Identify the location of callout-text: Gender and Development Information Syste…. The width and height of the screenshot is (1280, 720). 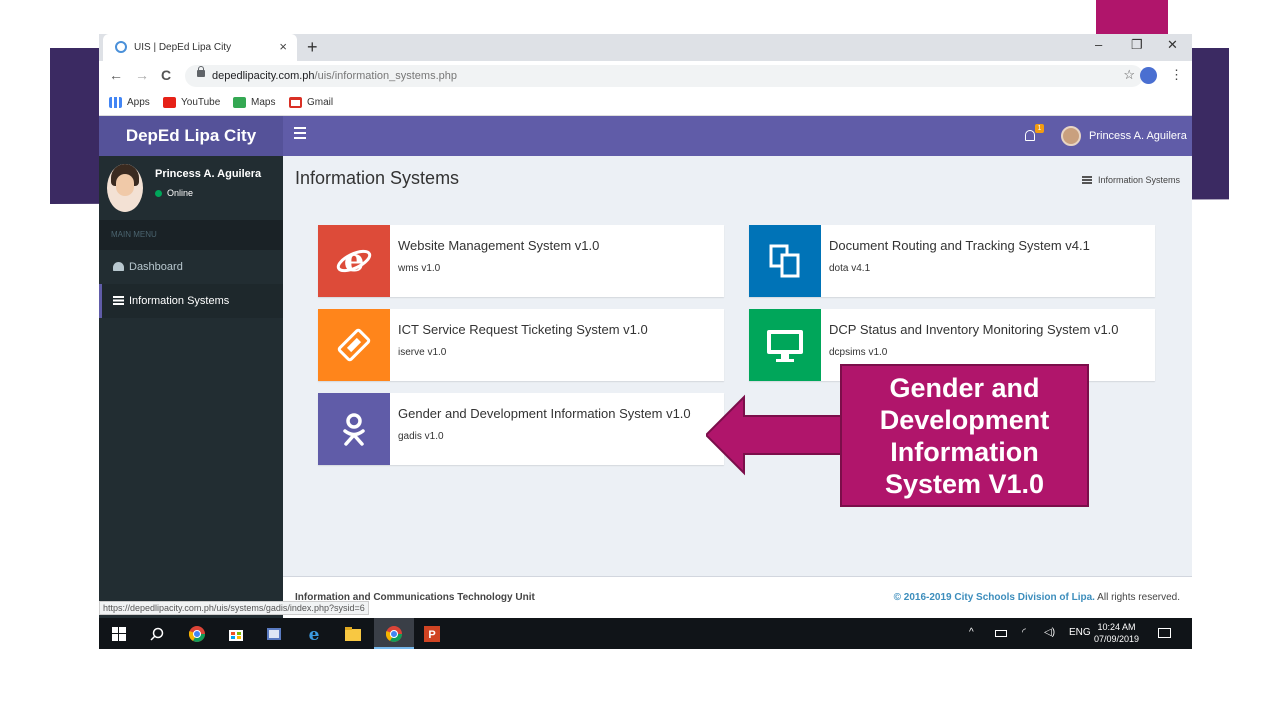
(964, 436).